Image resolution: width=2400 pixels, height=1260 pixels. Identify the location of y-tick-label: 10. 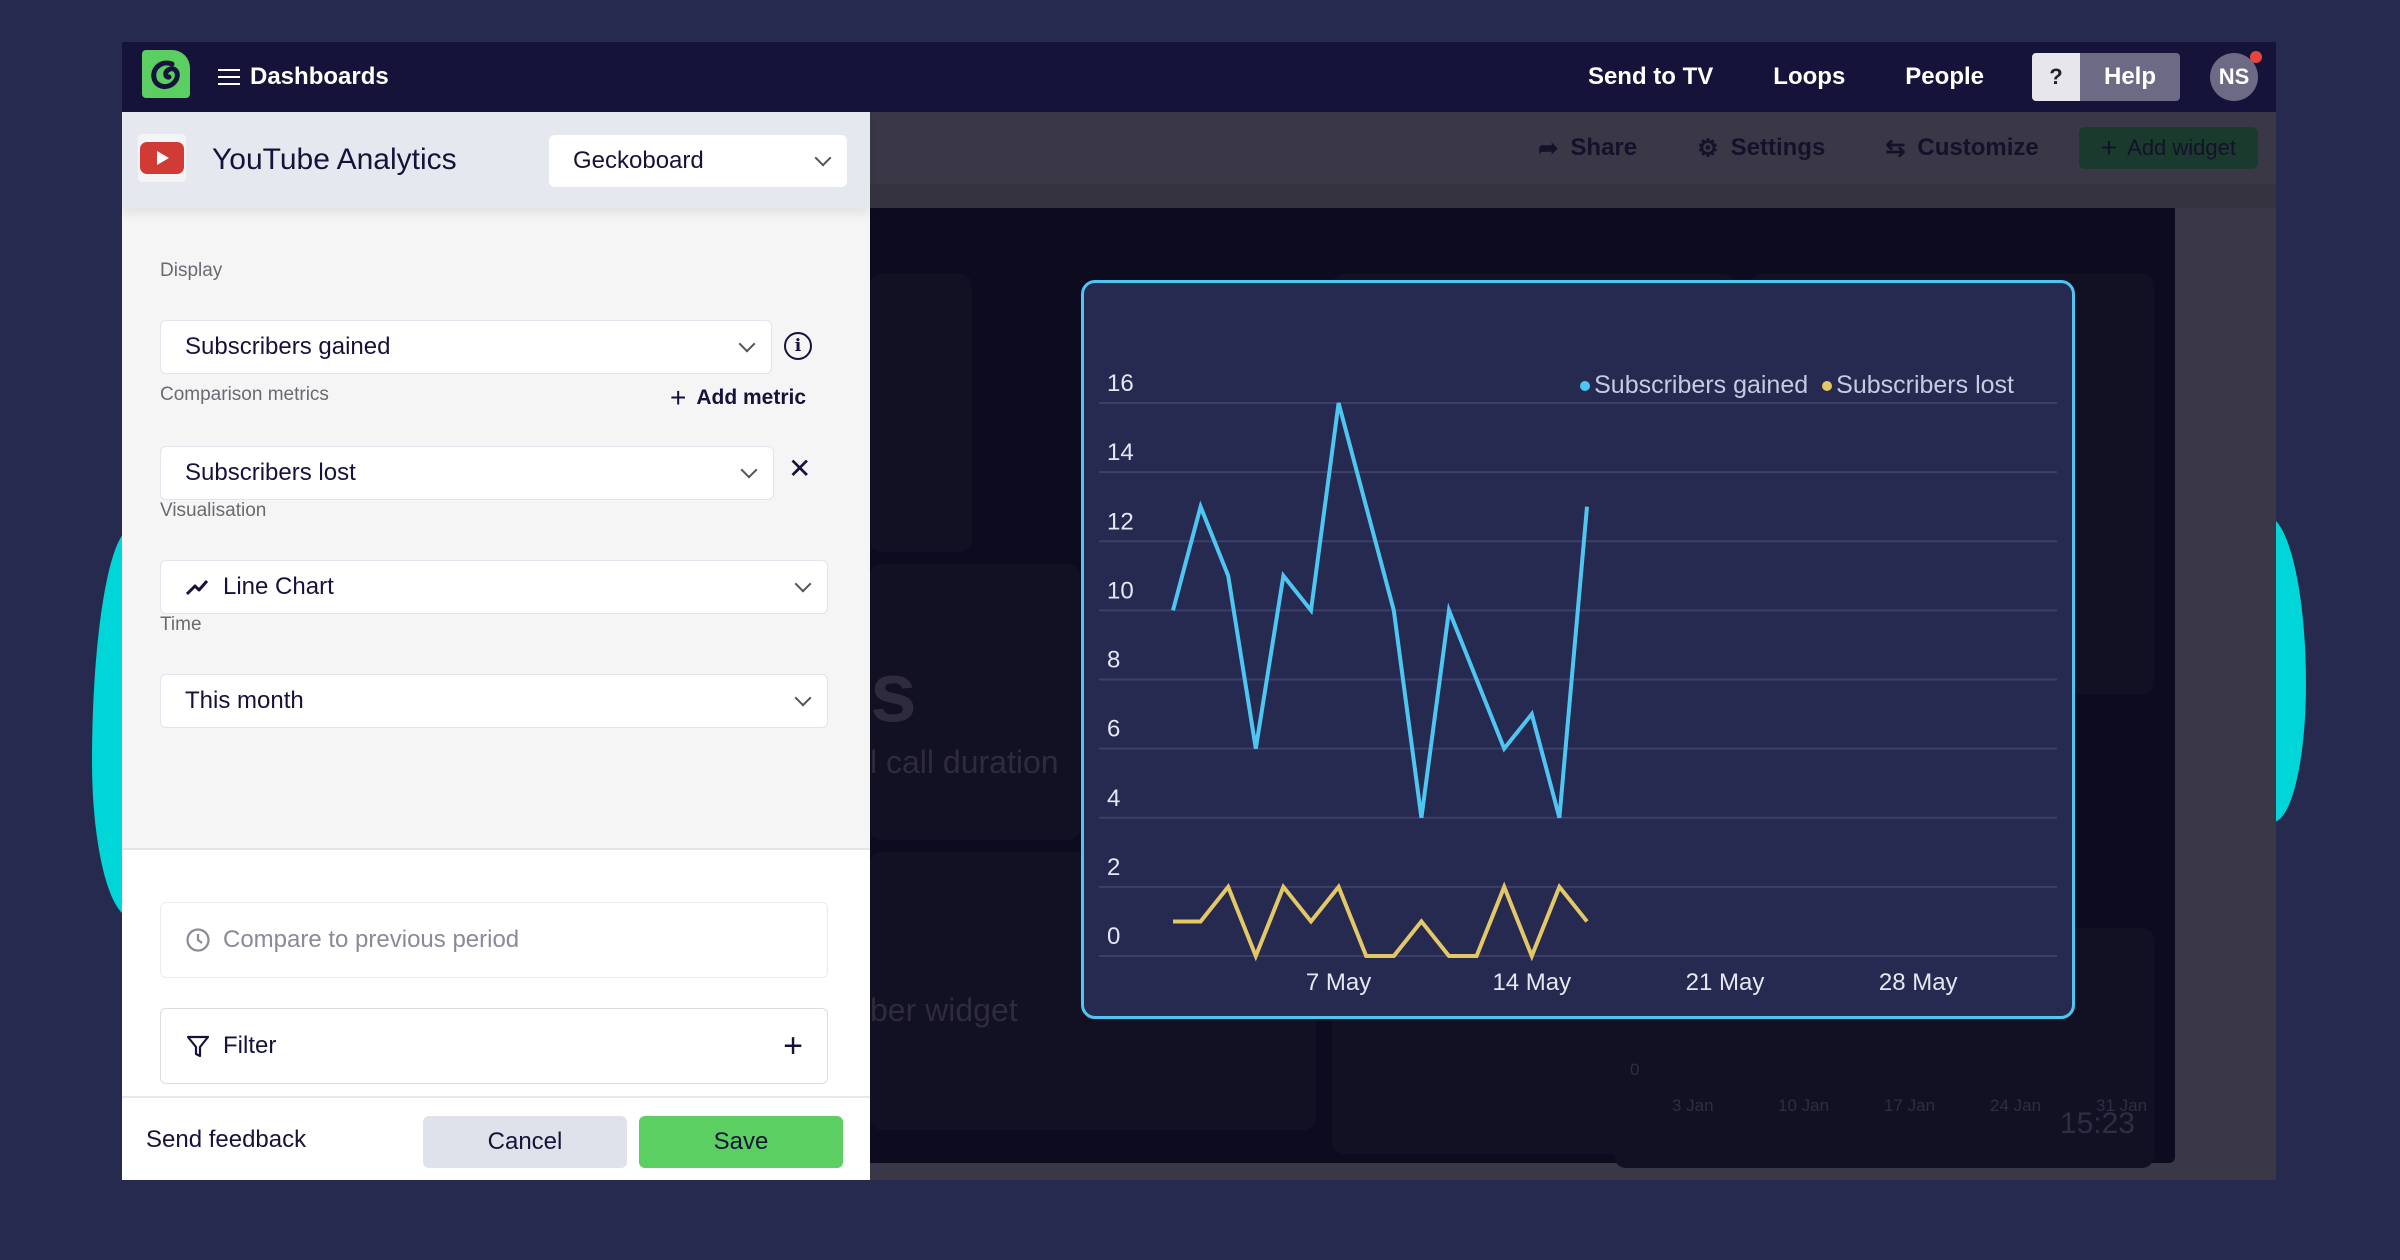
(1120, 590).